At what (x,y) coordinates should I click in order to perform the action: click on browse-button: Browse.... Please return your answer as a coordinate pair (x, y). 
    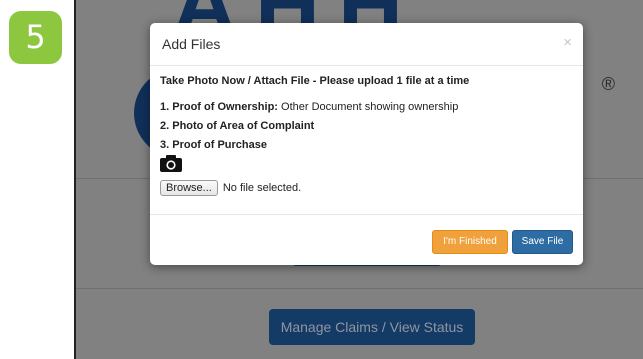
    Looking at the image, I should click on (189, 188).